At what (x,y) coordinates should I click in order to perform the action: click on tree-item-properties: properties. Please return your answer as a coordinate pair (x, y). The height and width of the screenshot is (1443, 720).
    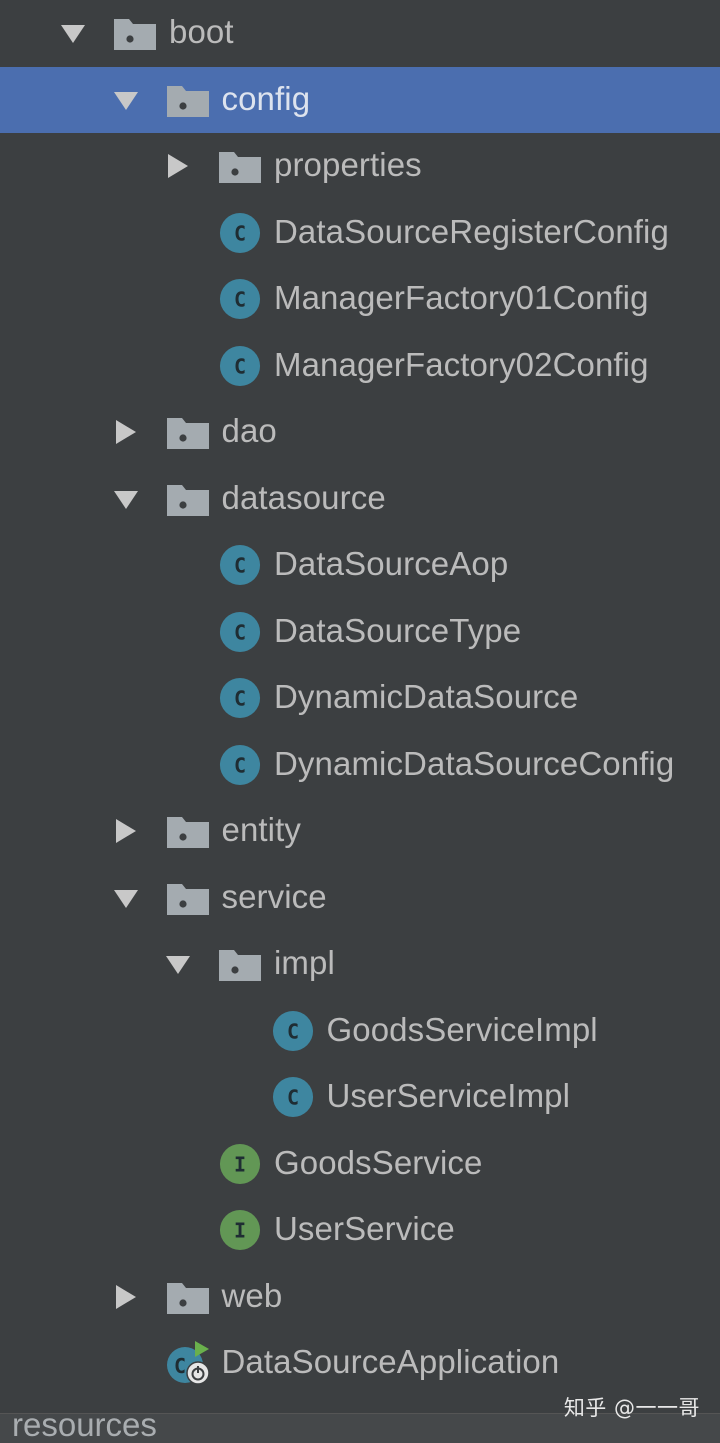
    Looking at the image, I should click on (360, 166).